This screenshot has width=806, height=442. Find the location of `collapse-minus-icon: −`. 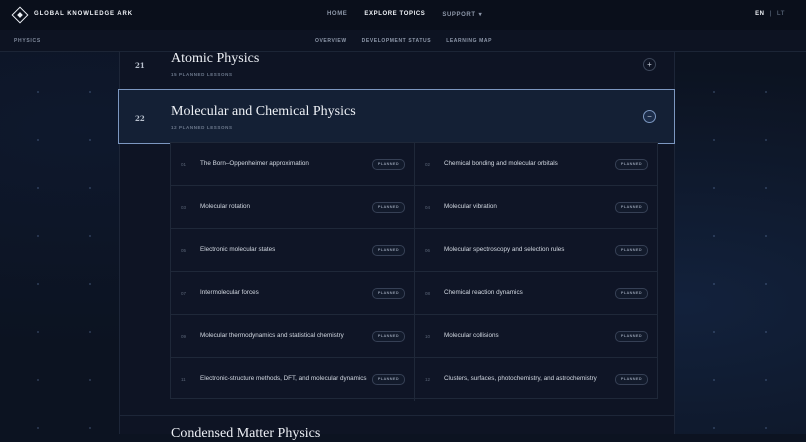

collapse-minus-icon: − is located at coordinates (649, 116).